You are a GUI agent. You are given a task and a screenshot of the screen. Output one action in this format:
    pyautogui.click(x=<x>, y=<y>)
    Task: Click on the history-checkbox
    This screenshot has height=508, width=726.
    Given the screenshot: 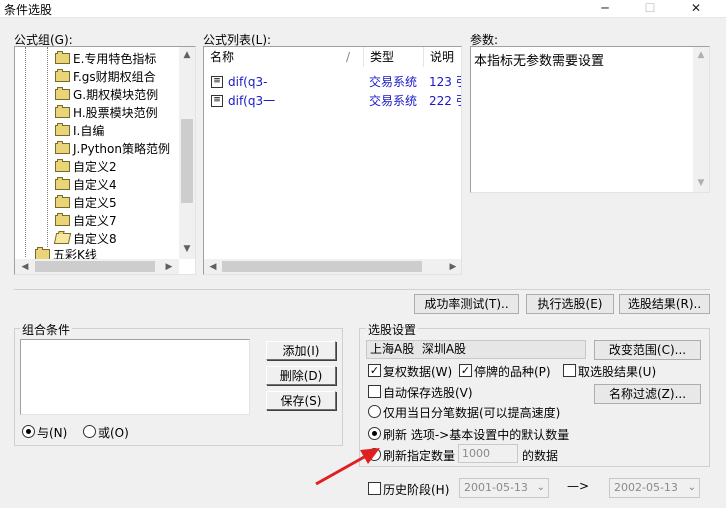 What is the action you would take?
    pyautogui.click(x=374, y=488)
    